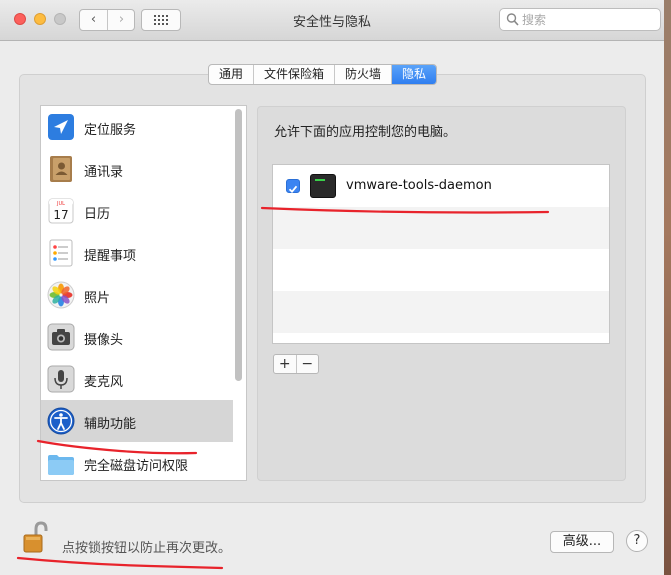 Image resolution: width=671 pixels, height=575 pixels. I want to click on list-item: vmware-tools-daemon, so click(441, 186).